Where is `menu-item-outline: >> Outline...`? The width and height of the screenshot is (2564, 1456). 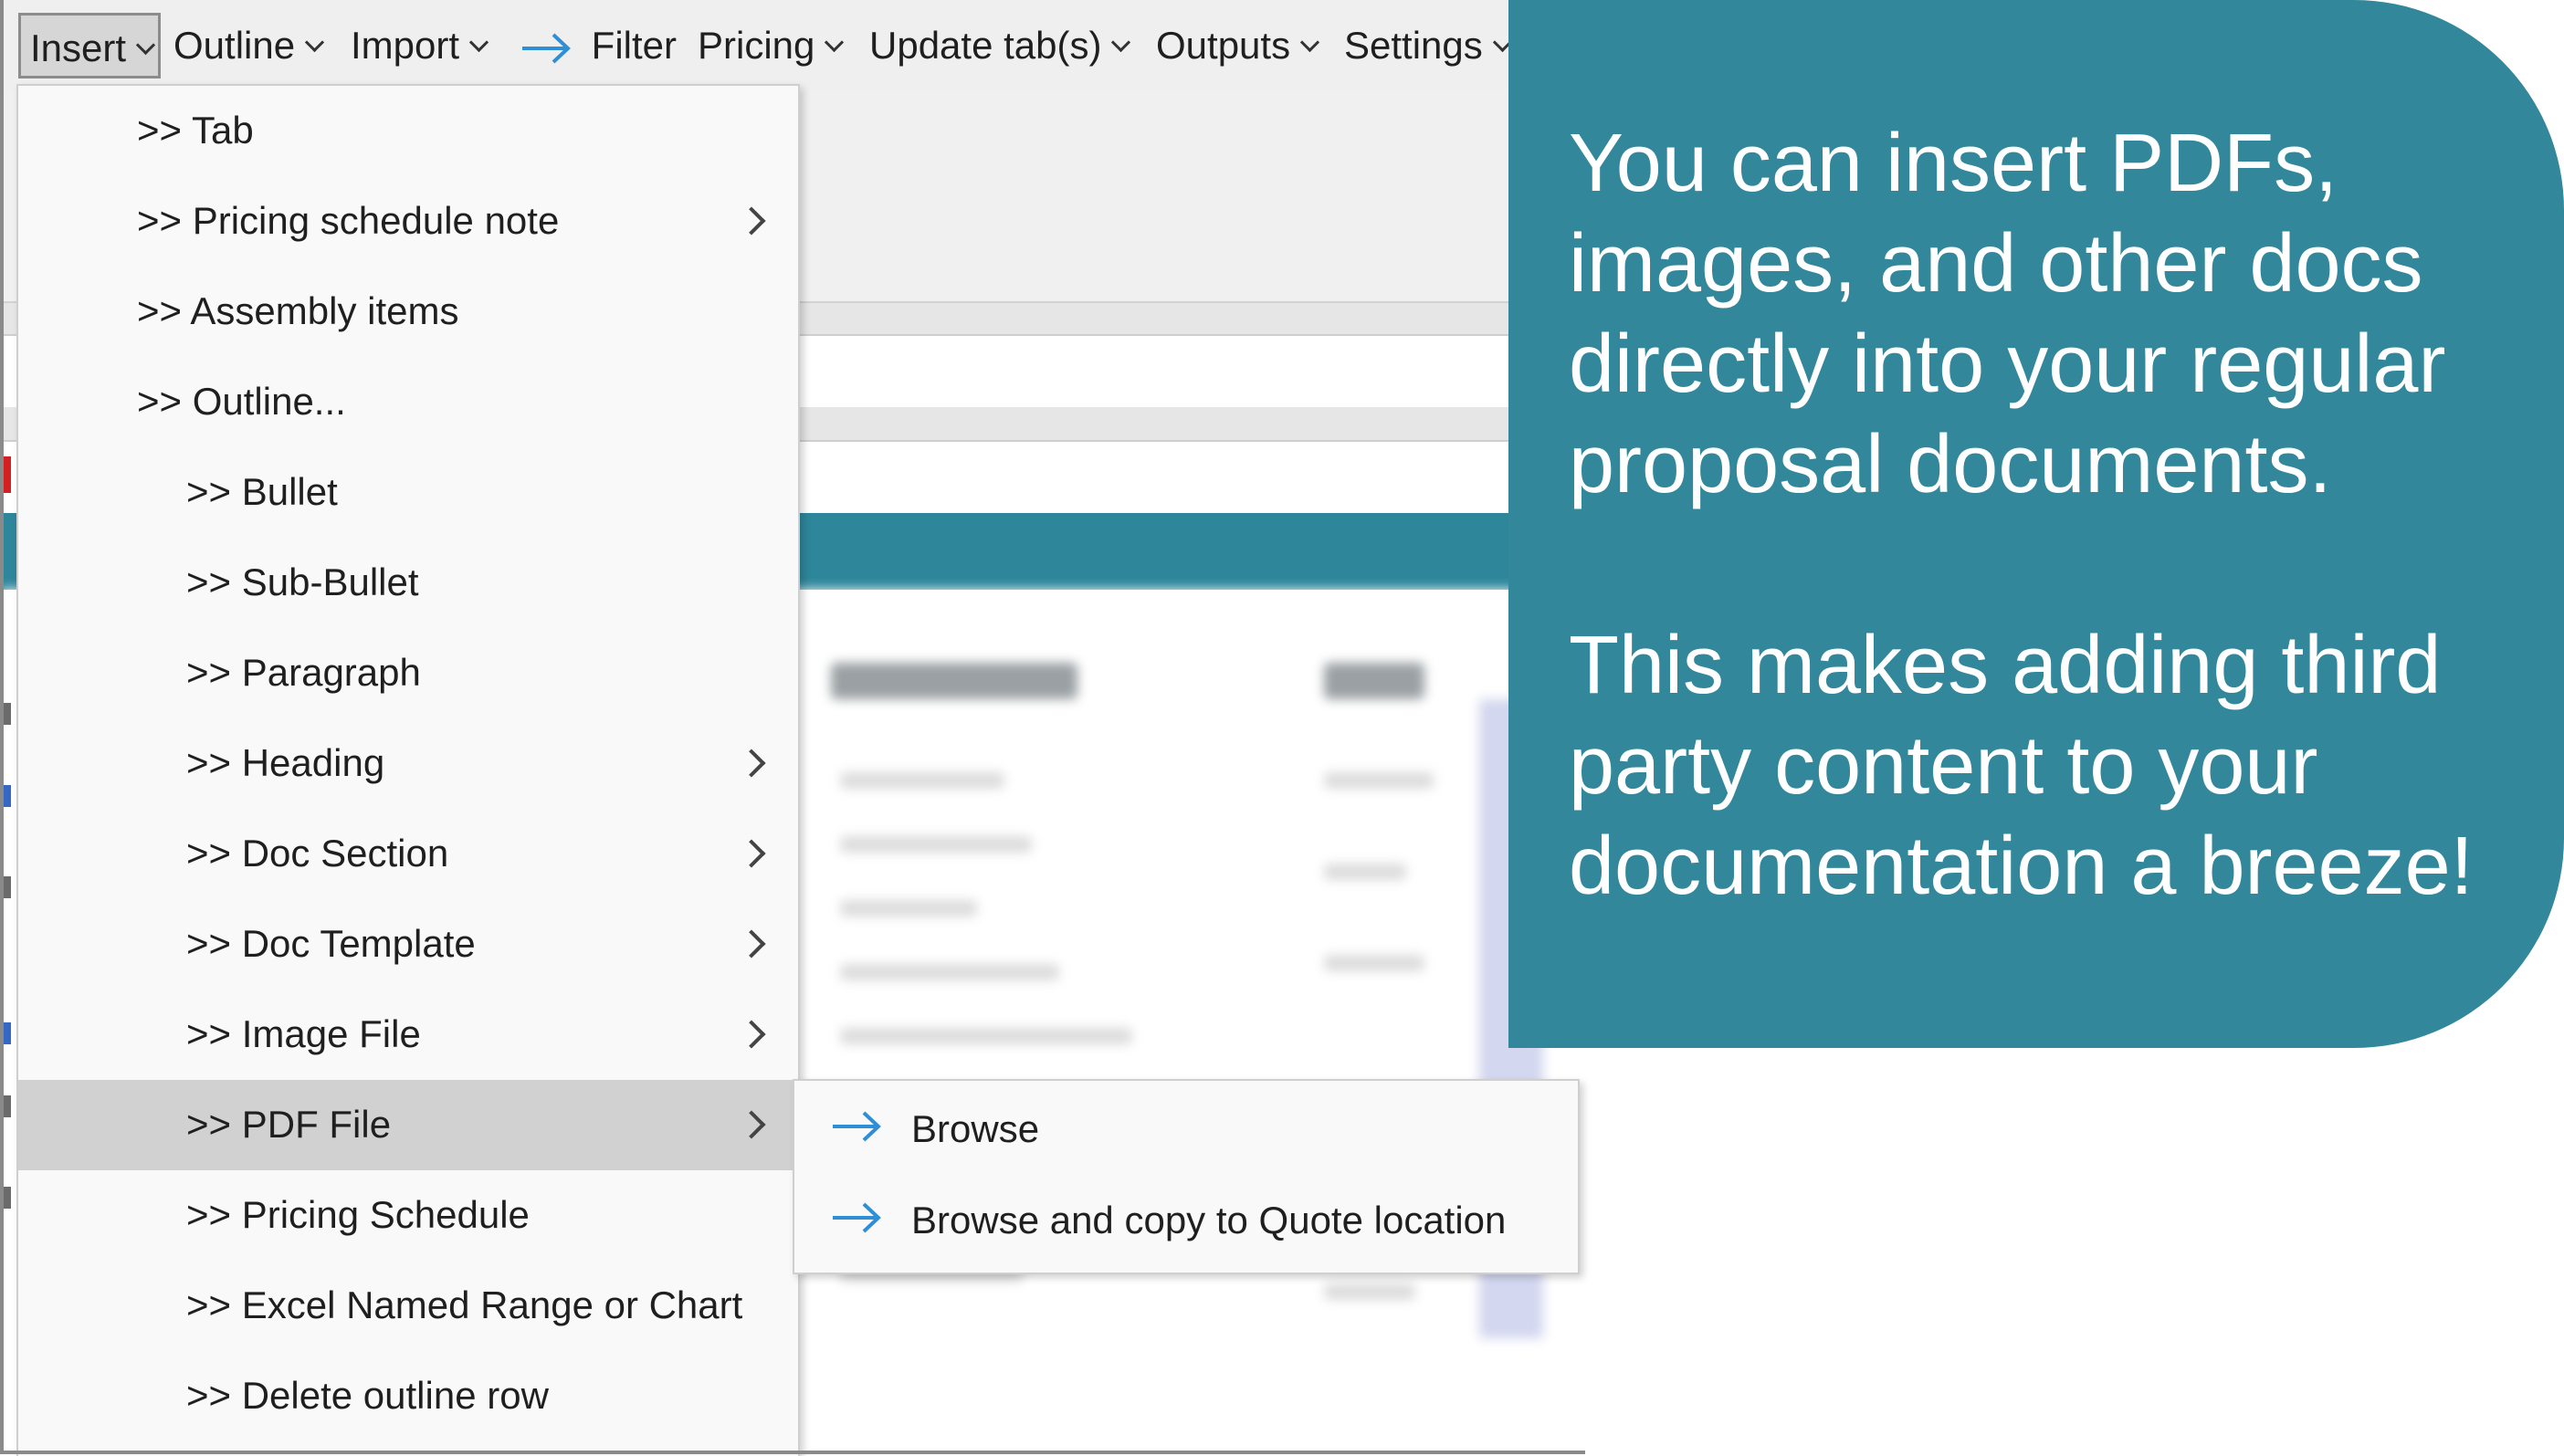 menu-item-outline: >> Outline... is located at coordinates (408, 402).